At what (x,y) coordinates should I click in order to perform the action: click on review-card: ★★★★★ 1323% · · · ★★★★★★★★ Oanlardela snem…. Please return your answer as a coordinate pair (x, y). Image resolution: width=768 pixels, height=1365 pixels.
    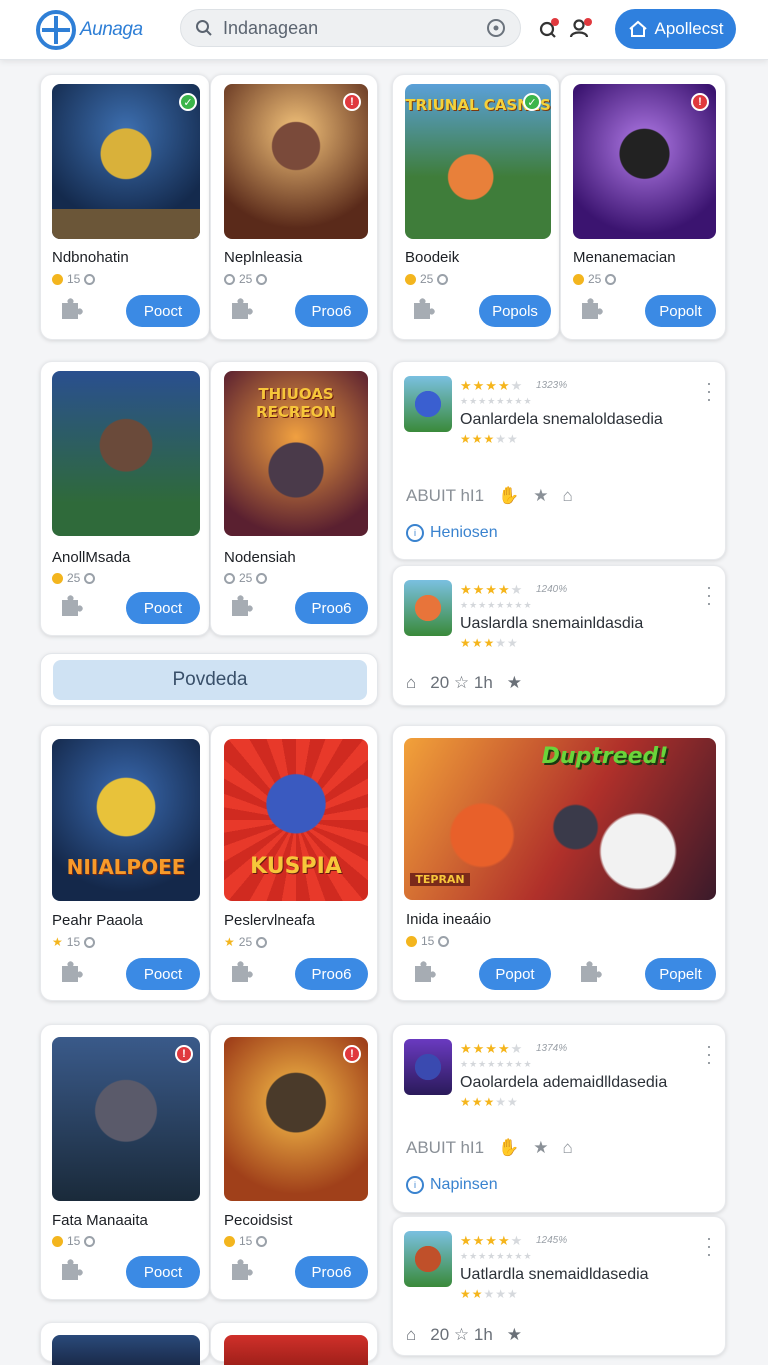
    Looking at the image, I should click on (559, 460).